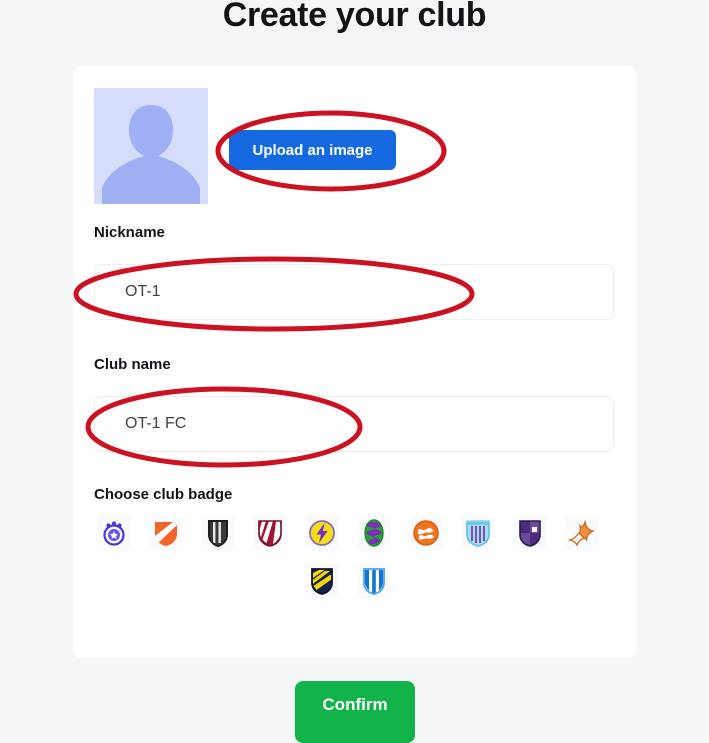  I want to click on page-title: Create your club, so click(354, 17).